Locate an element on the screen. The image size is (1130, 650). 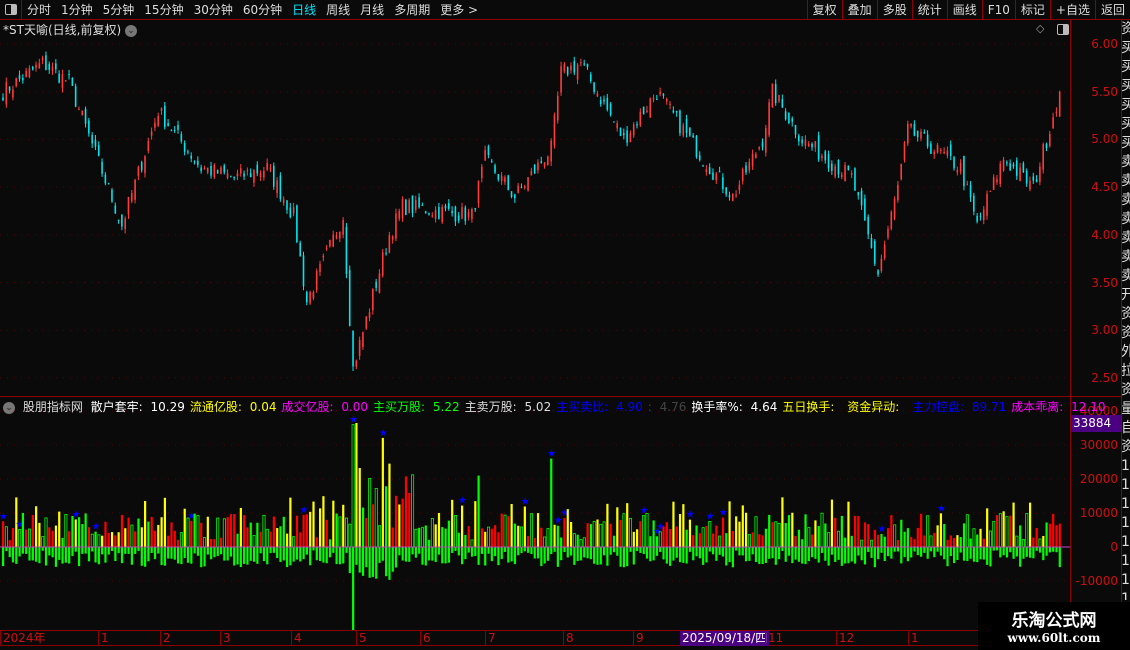
chevron-down-icon: ⌄ is located at coordinates (9, 407).